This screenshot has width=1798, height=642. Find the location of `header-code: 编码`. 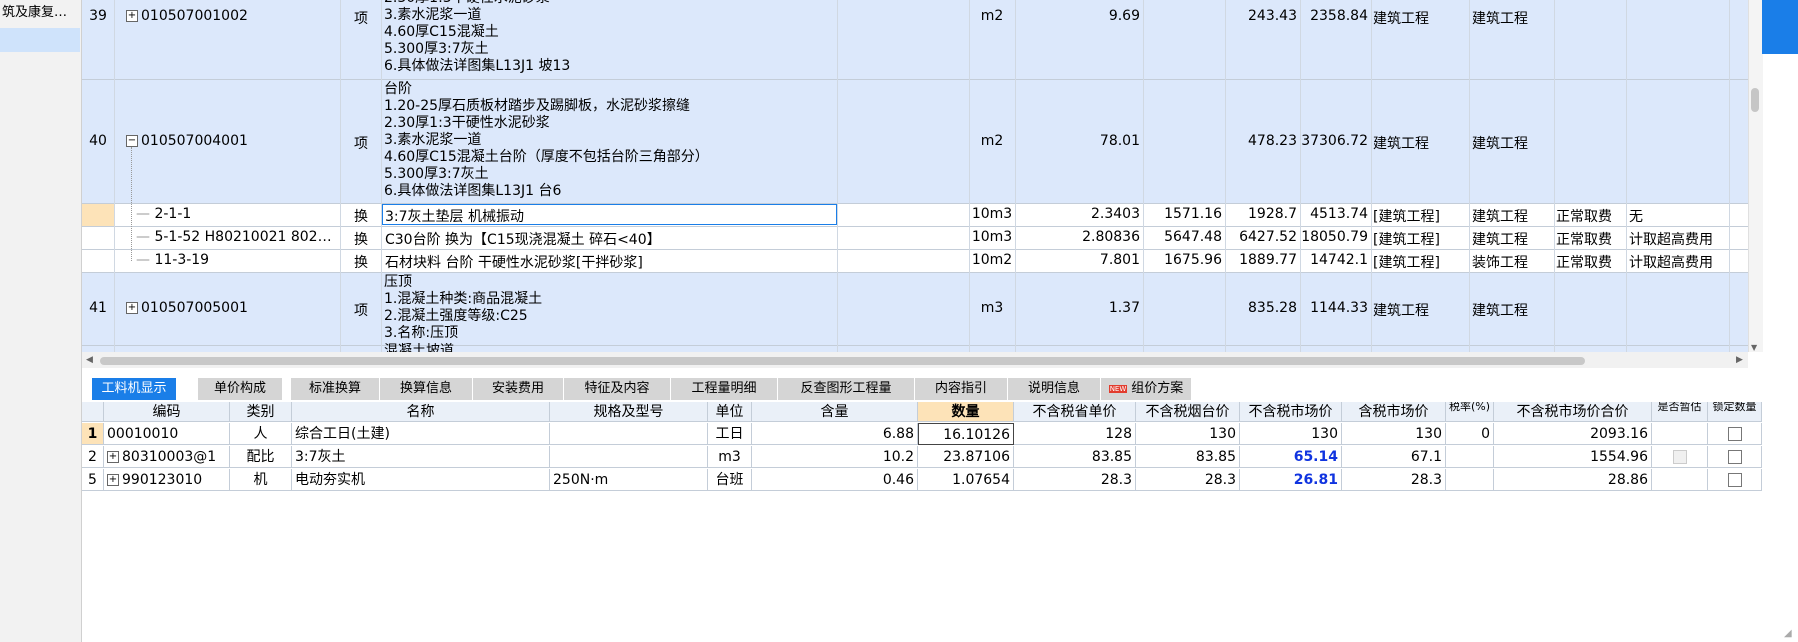

header-code: 编码 is located at coordinates (167, 412).